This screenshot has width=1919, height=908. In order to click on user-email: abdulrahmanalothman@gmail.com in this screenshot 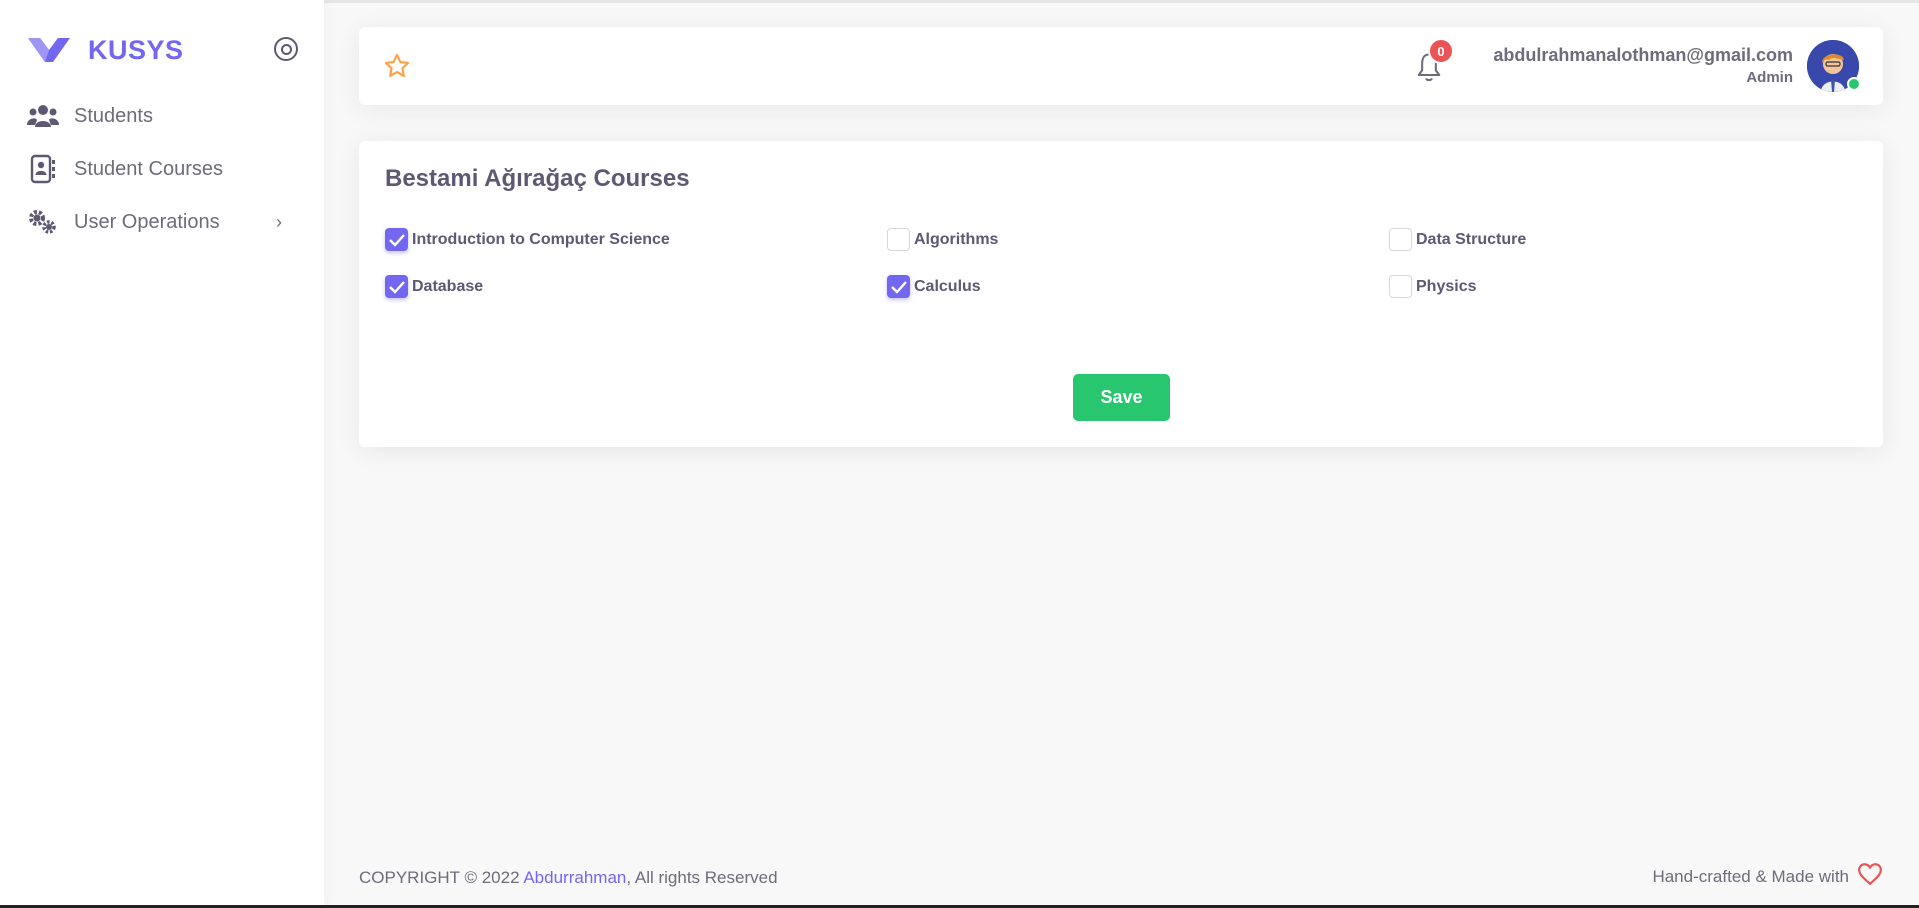, I will do `click(1643, 55)`.